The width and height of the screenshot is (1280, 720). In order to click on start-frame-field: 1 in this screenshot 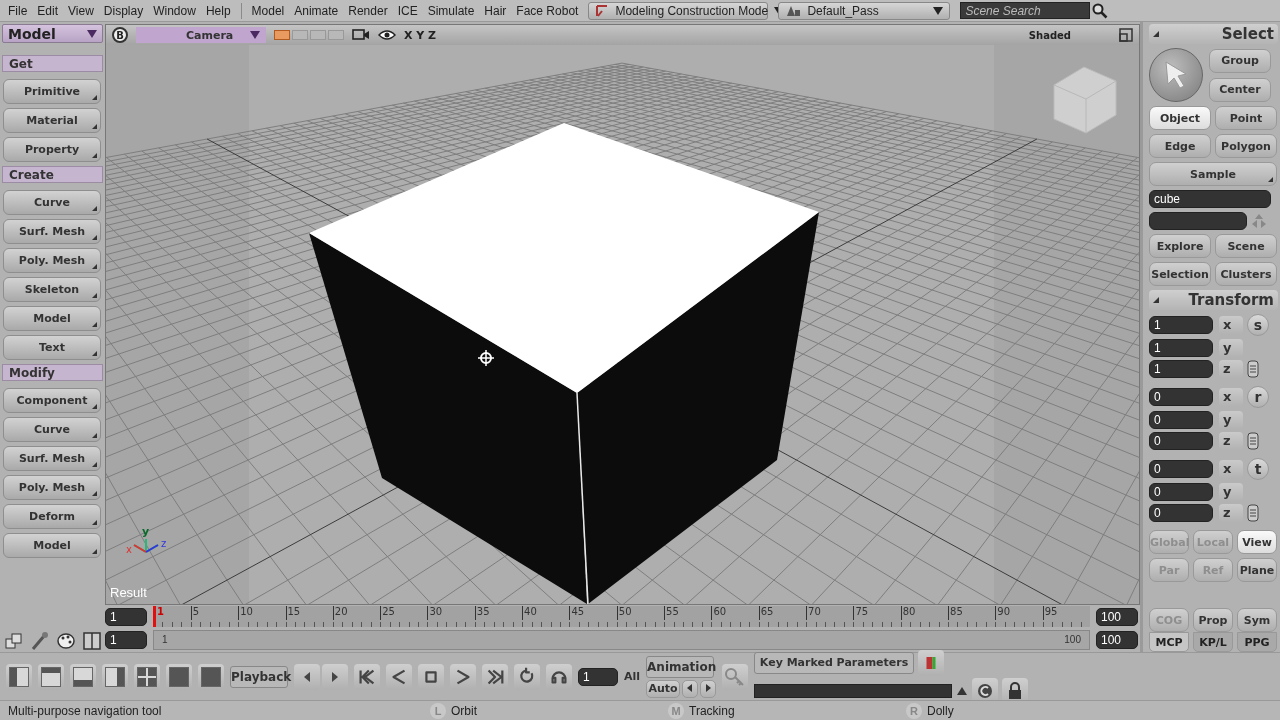, I will do `click(126, 616)`.